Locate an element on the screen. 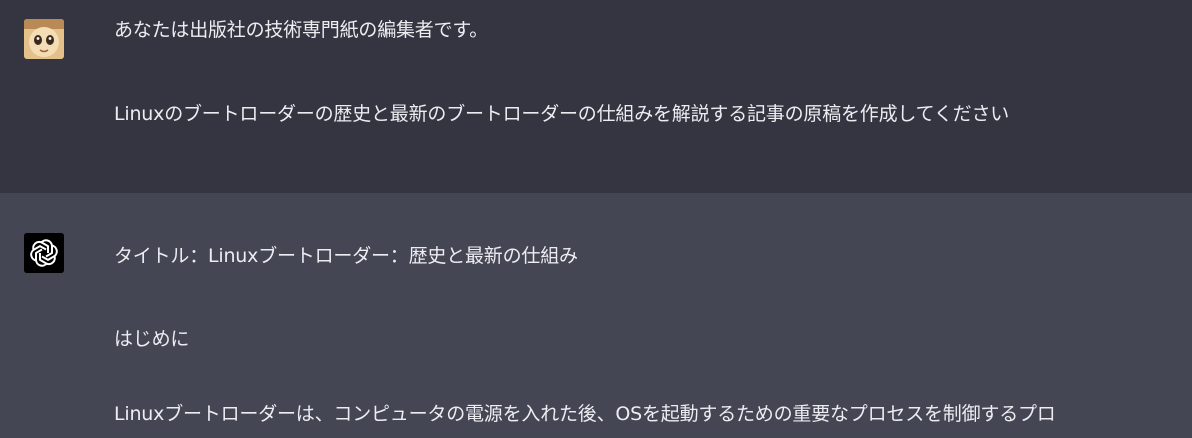  assistant-title: タイトル：Linuxブートローダー：歴史と最新の仕組み is located at coordinates (346, 256).